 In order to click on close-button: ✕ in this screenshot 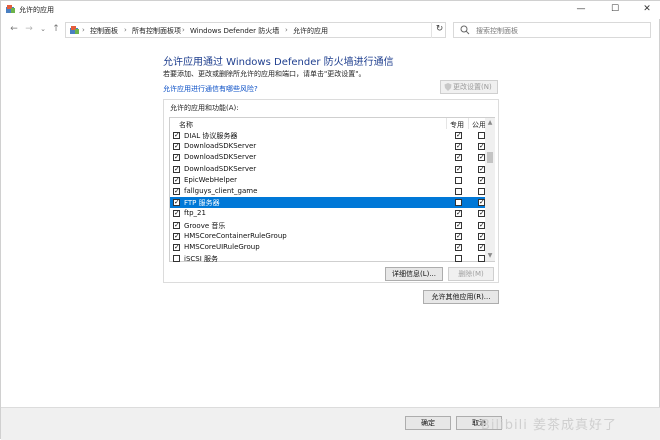, I will do `click(646, 10)`.